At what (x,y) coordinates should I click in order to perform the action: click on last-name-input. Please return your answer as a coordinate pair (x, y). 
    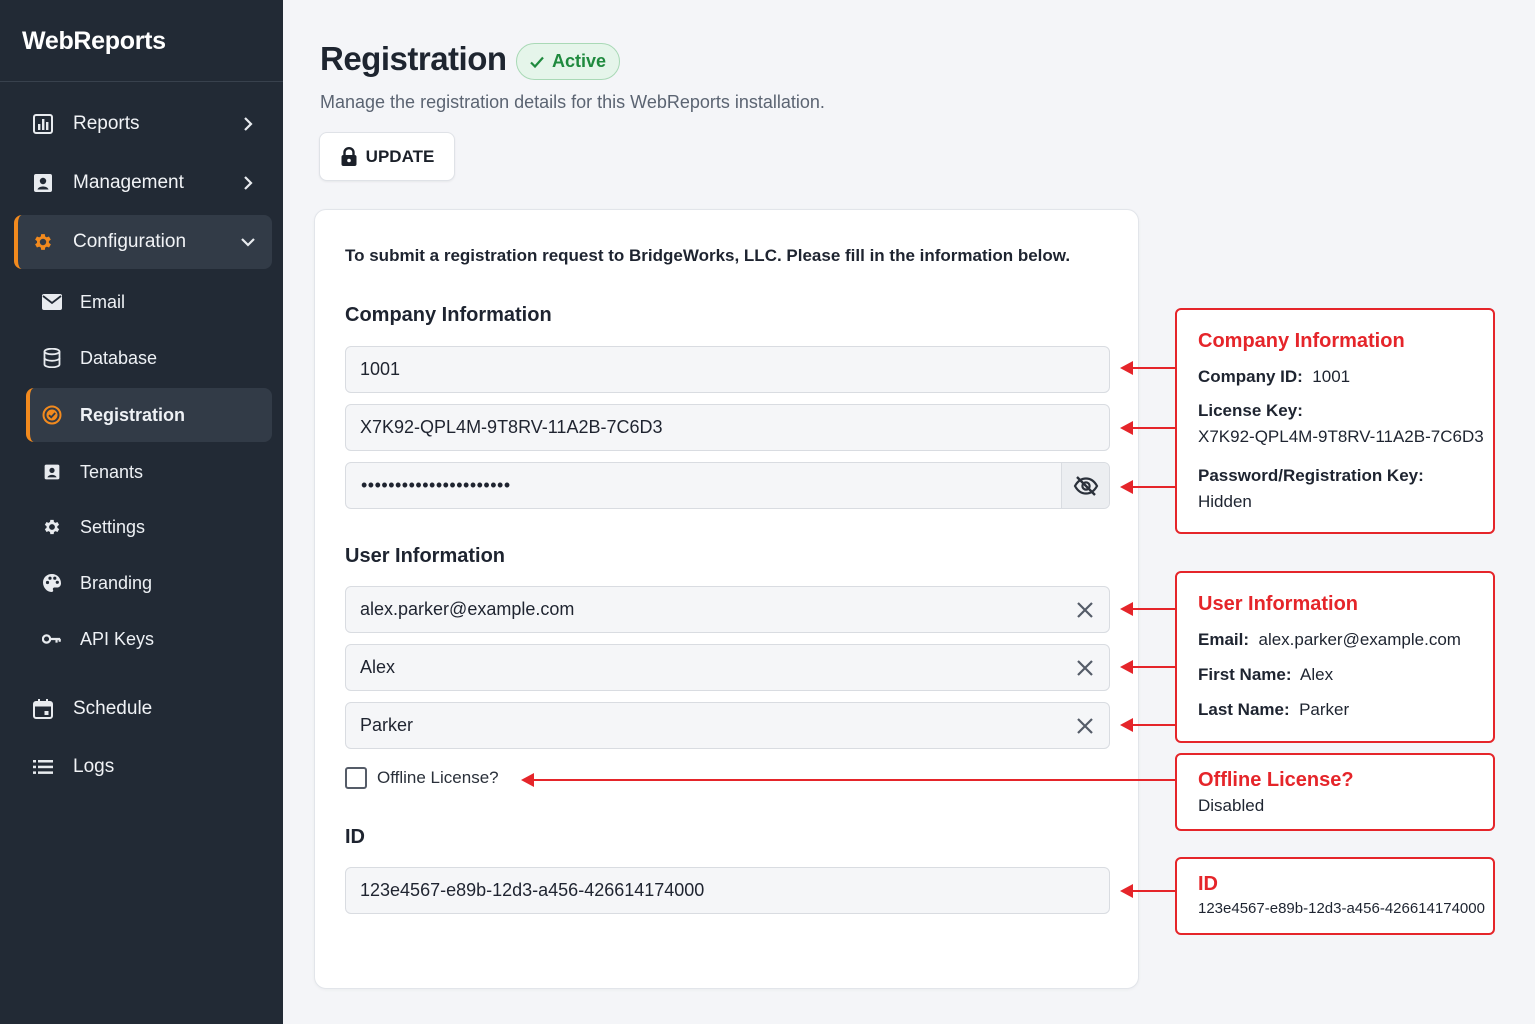
    Looking at the image, I should click on (727, 725).